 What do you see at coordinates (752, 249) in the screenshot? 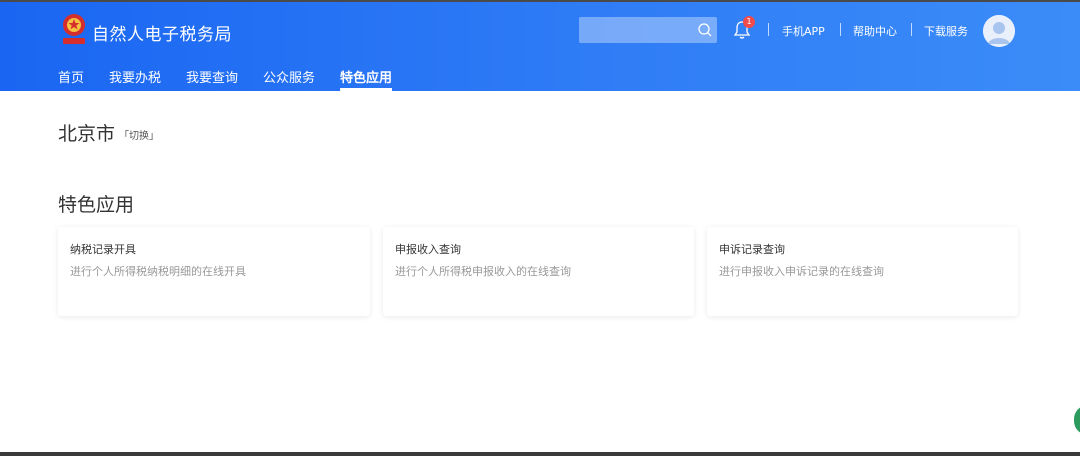
I see `card-title: 申诉记录查询` at bounding box center [752, 249].